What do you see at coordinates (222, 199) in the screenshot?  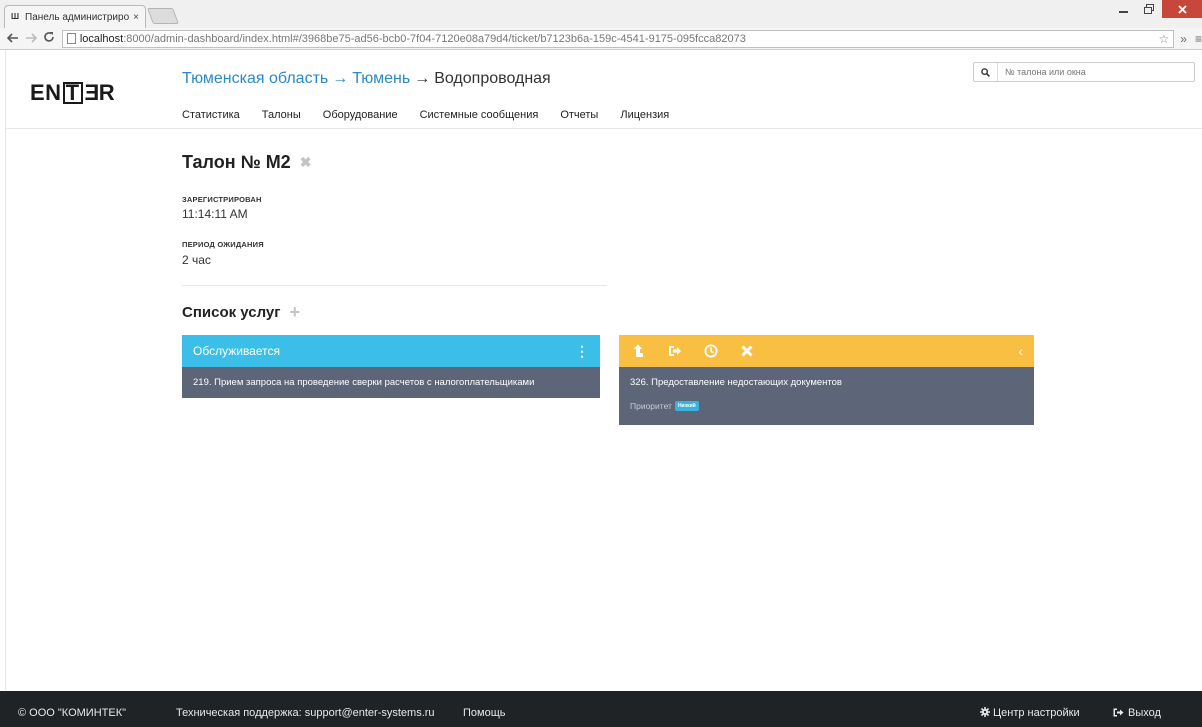 I see `registered-label: ЗАРЕГИСТРИРОВАН` at bounding box center [222, 199].